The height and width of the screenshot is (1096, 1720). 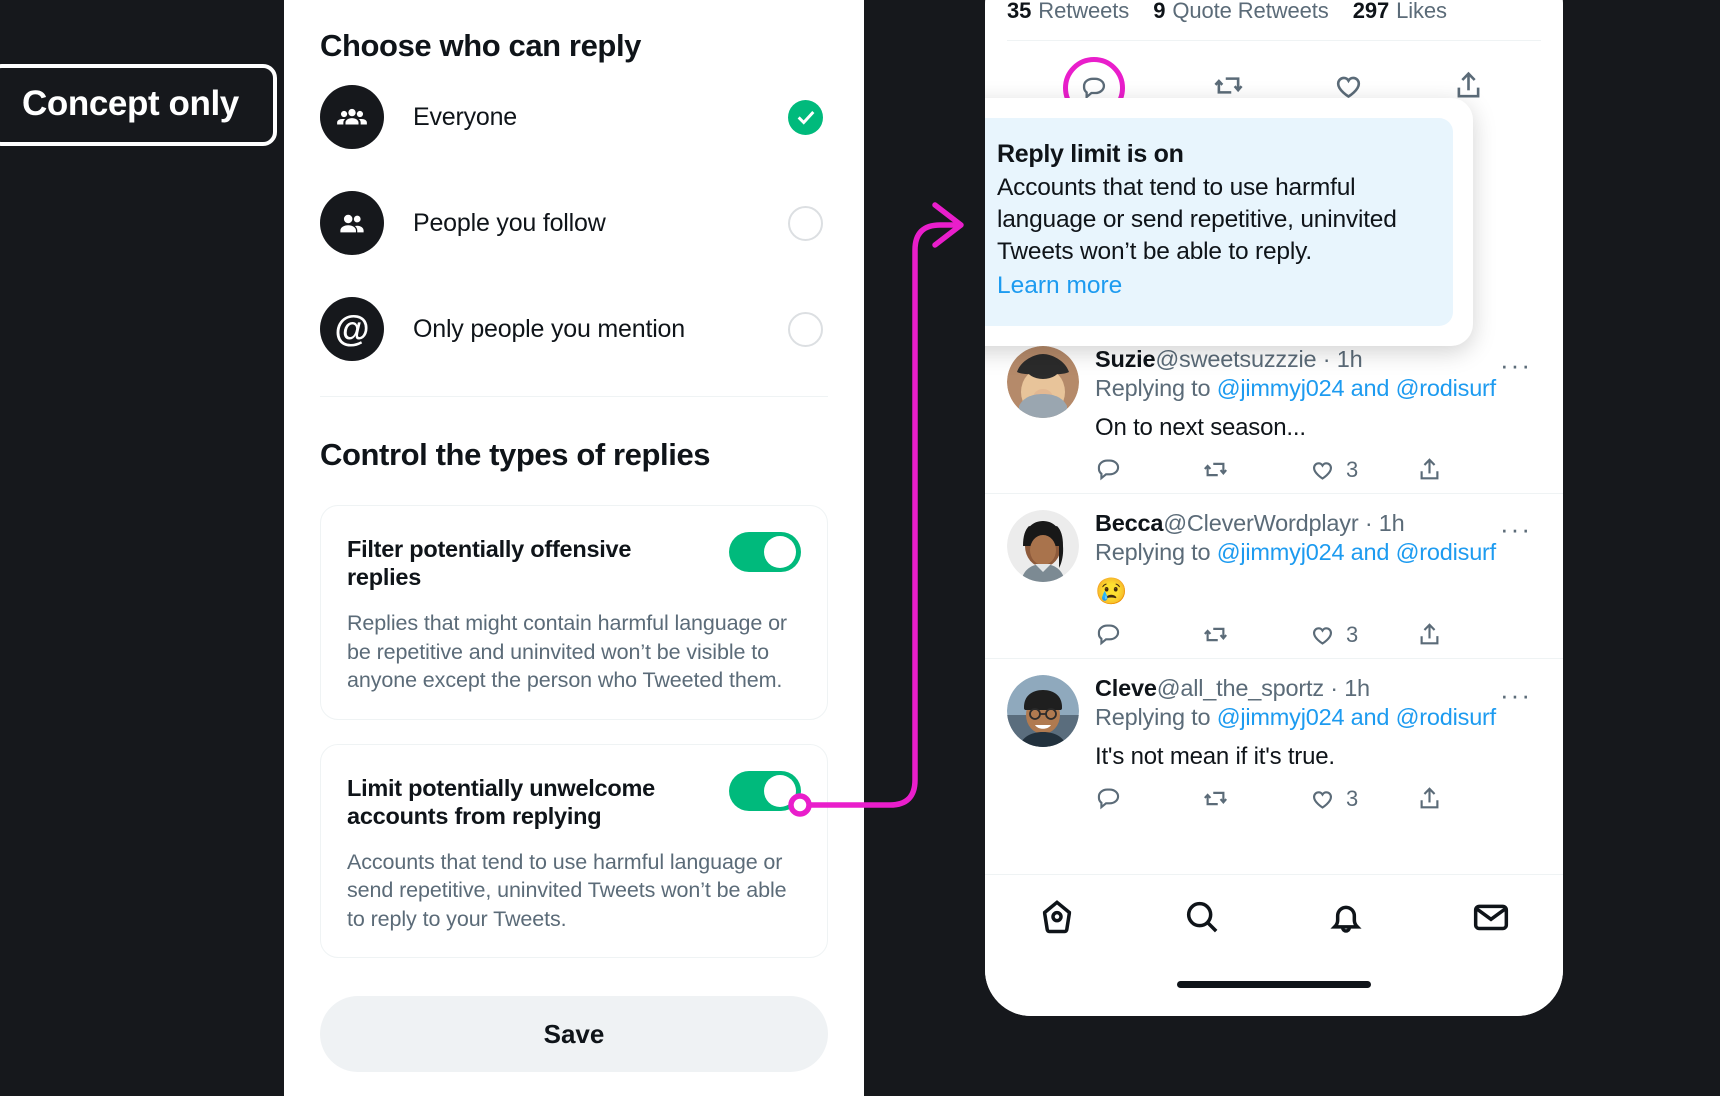 What do you see at coordinates (1236, 359) in the screenshot?
I see `tweet-author-handle: @sweetsuzzzie` at bounding box center [1236, 359].